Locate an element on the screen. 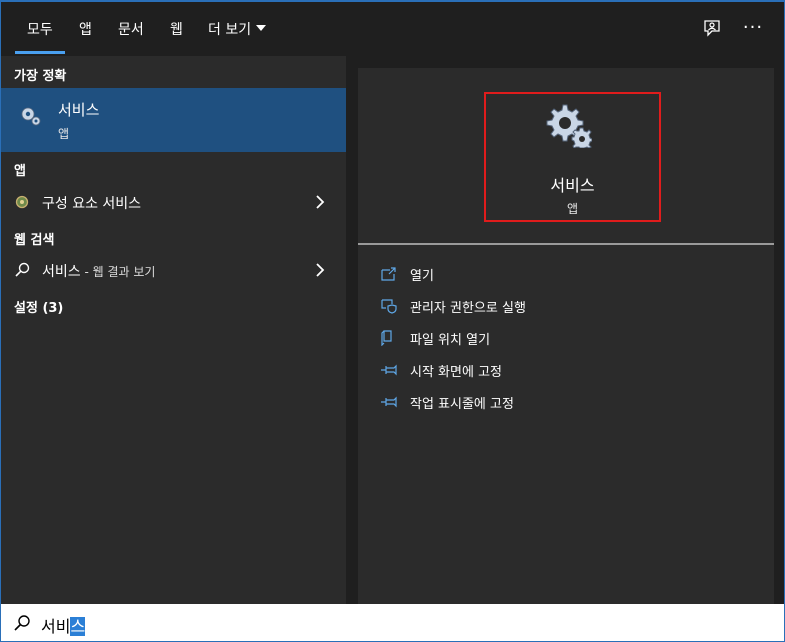 This screenshot has width=785, height=642. admin-shield-icon is located at coordinates (389, 308).